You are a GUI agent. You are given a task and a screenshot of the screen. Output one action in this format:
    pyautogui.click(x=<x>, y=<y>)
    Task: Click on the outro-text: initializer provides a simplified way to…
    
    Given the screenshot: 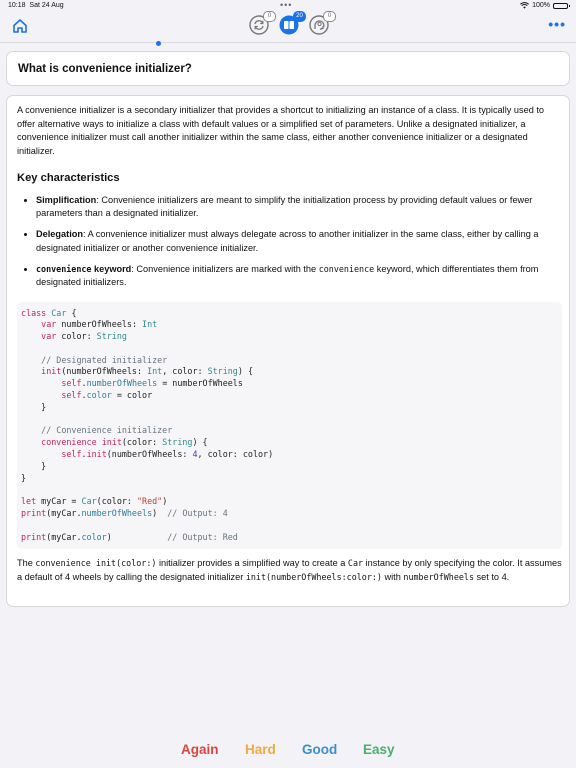 What is the action you would take?
    pyautogui.click(x=252, y=563)
    